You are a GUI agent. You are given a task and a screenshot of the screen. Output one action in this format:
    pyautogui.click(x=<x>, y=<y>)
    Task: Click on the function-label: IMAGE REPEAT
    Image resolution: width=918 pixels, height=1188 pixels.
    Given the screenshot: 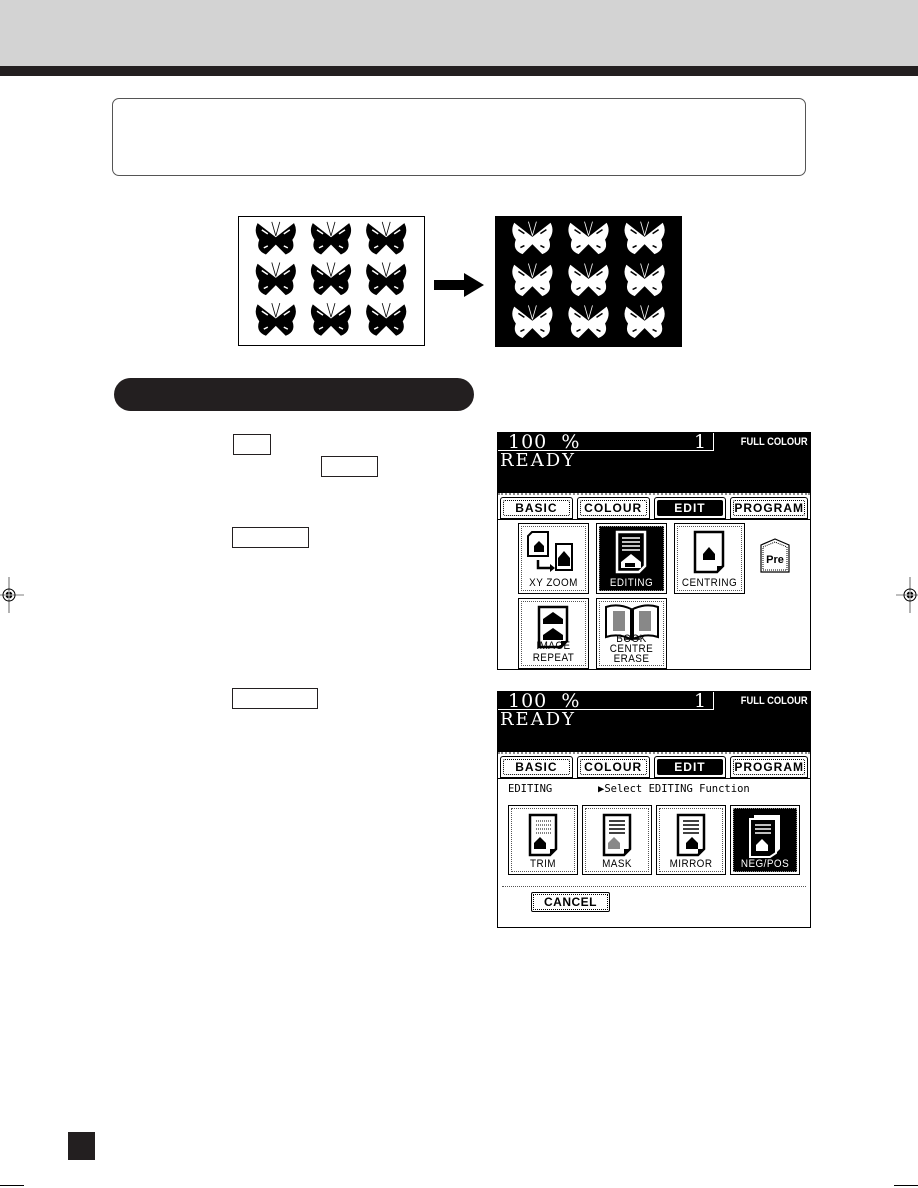 What is the action you would take?
    pyautogui.click(x=553, y=652)
    